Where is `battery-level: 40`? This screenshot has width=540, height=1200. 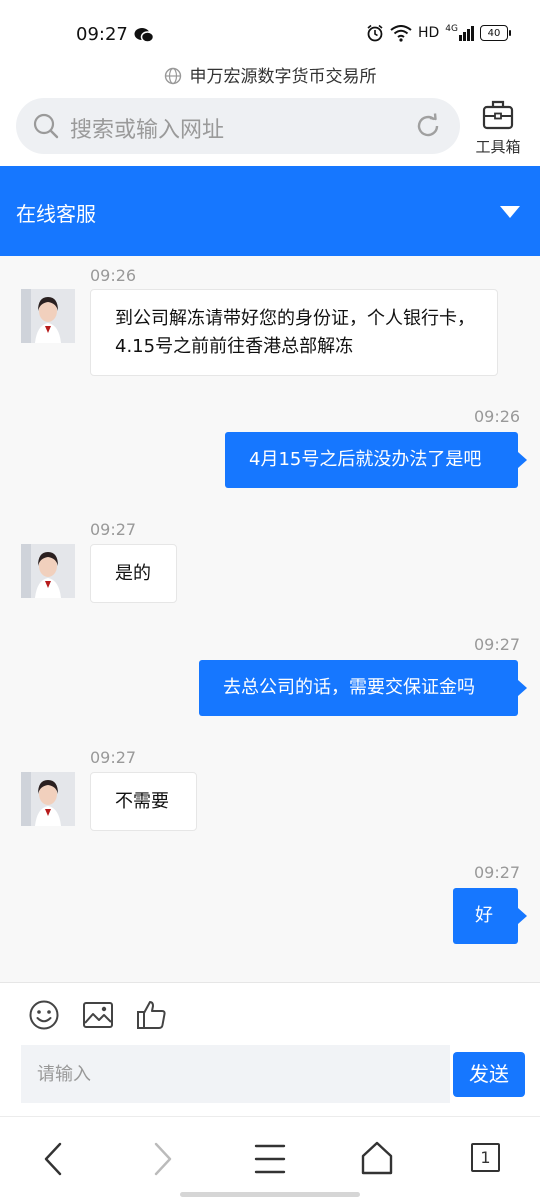
battery-level: 40 is located at coordinates (494, 33).